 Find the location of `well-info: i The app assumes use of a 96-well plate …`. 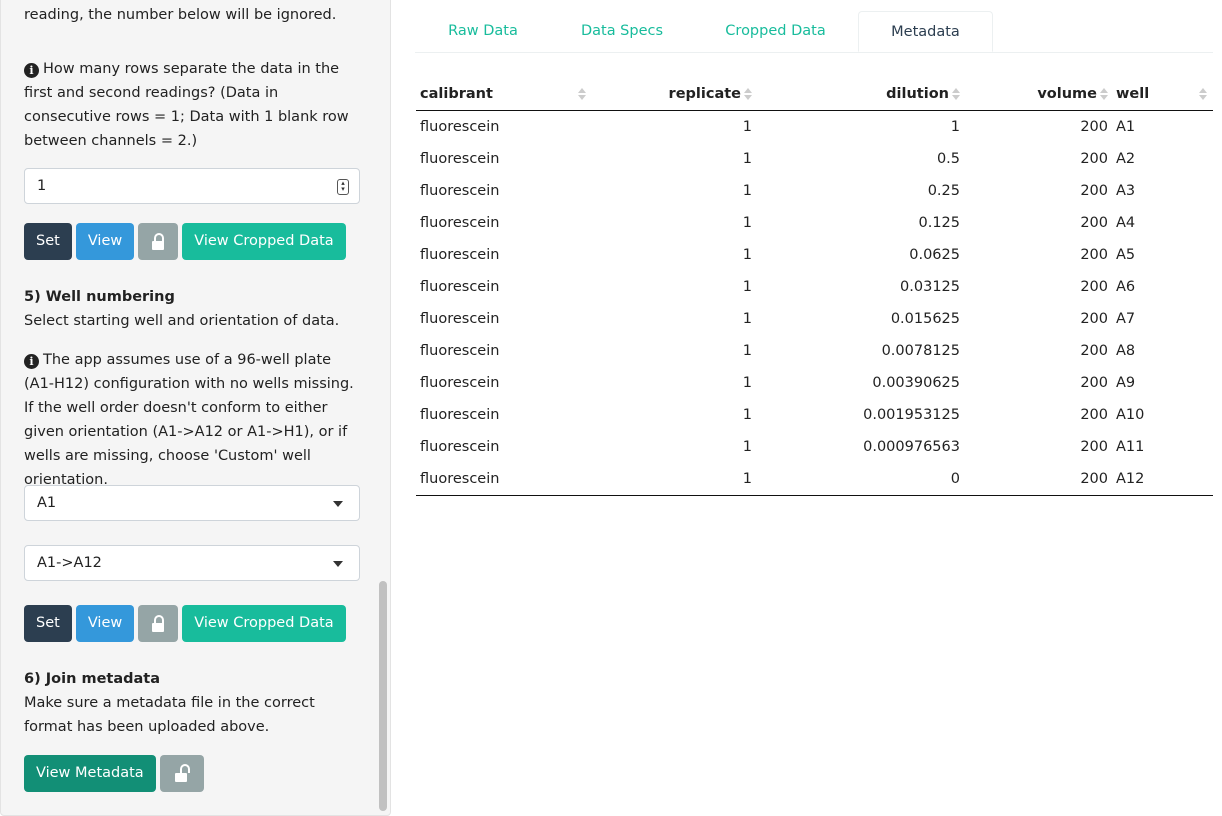

well-info: i The app assumes use of a 96-well plate … is located at coordinates (194, 420).